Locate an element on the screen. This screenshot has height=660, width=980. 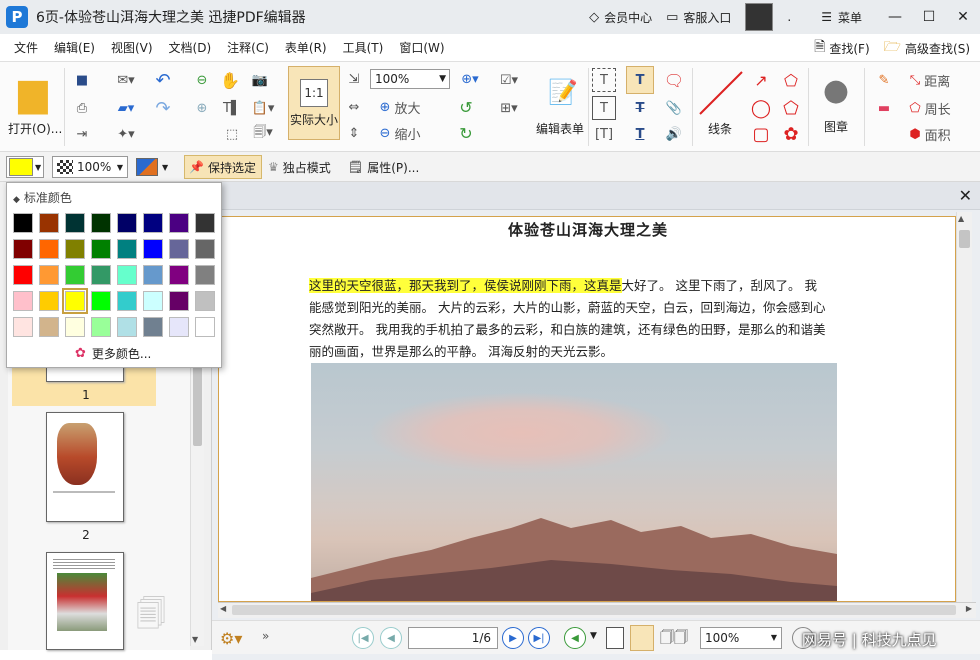
scan-icon: ▰▾ is located at coordinates (126, 108).